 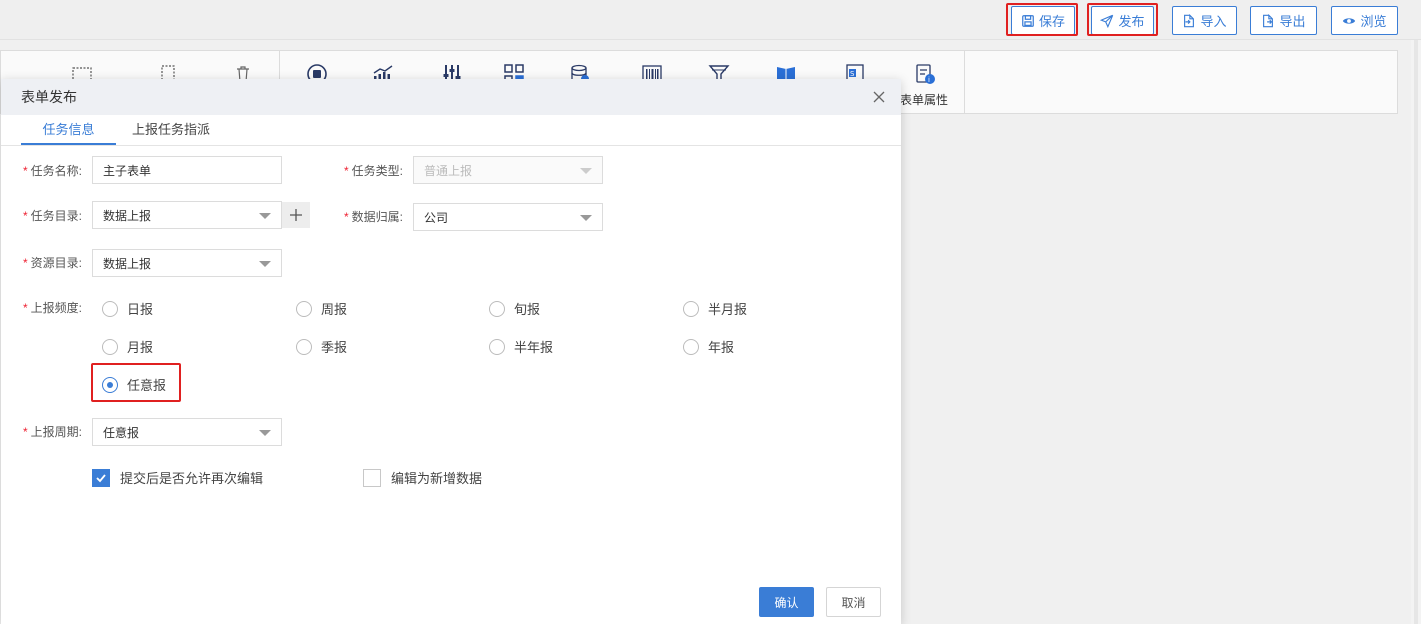 I want to click on tab-task-info: 任务信息, so click(x=68, y=130).